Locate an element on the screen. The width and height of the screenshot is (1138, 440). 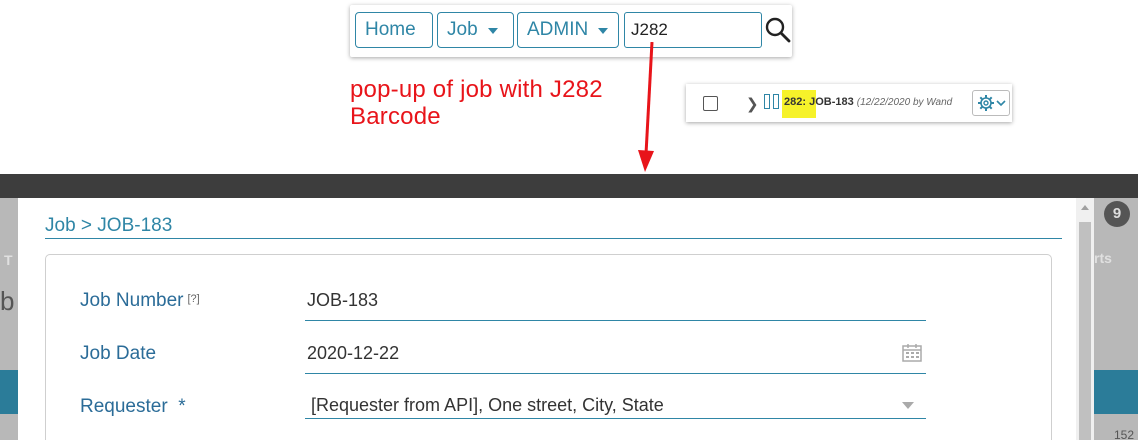
calendar-icon is located at coordinates (912, 352).